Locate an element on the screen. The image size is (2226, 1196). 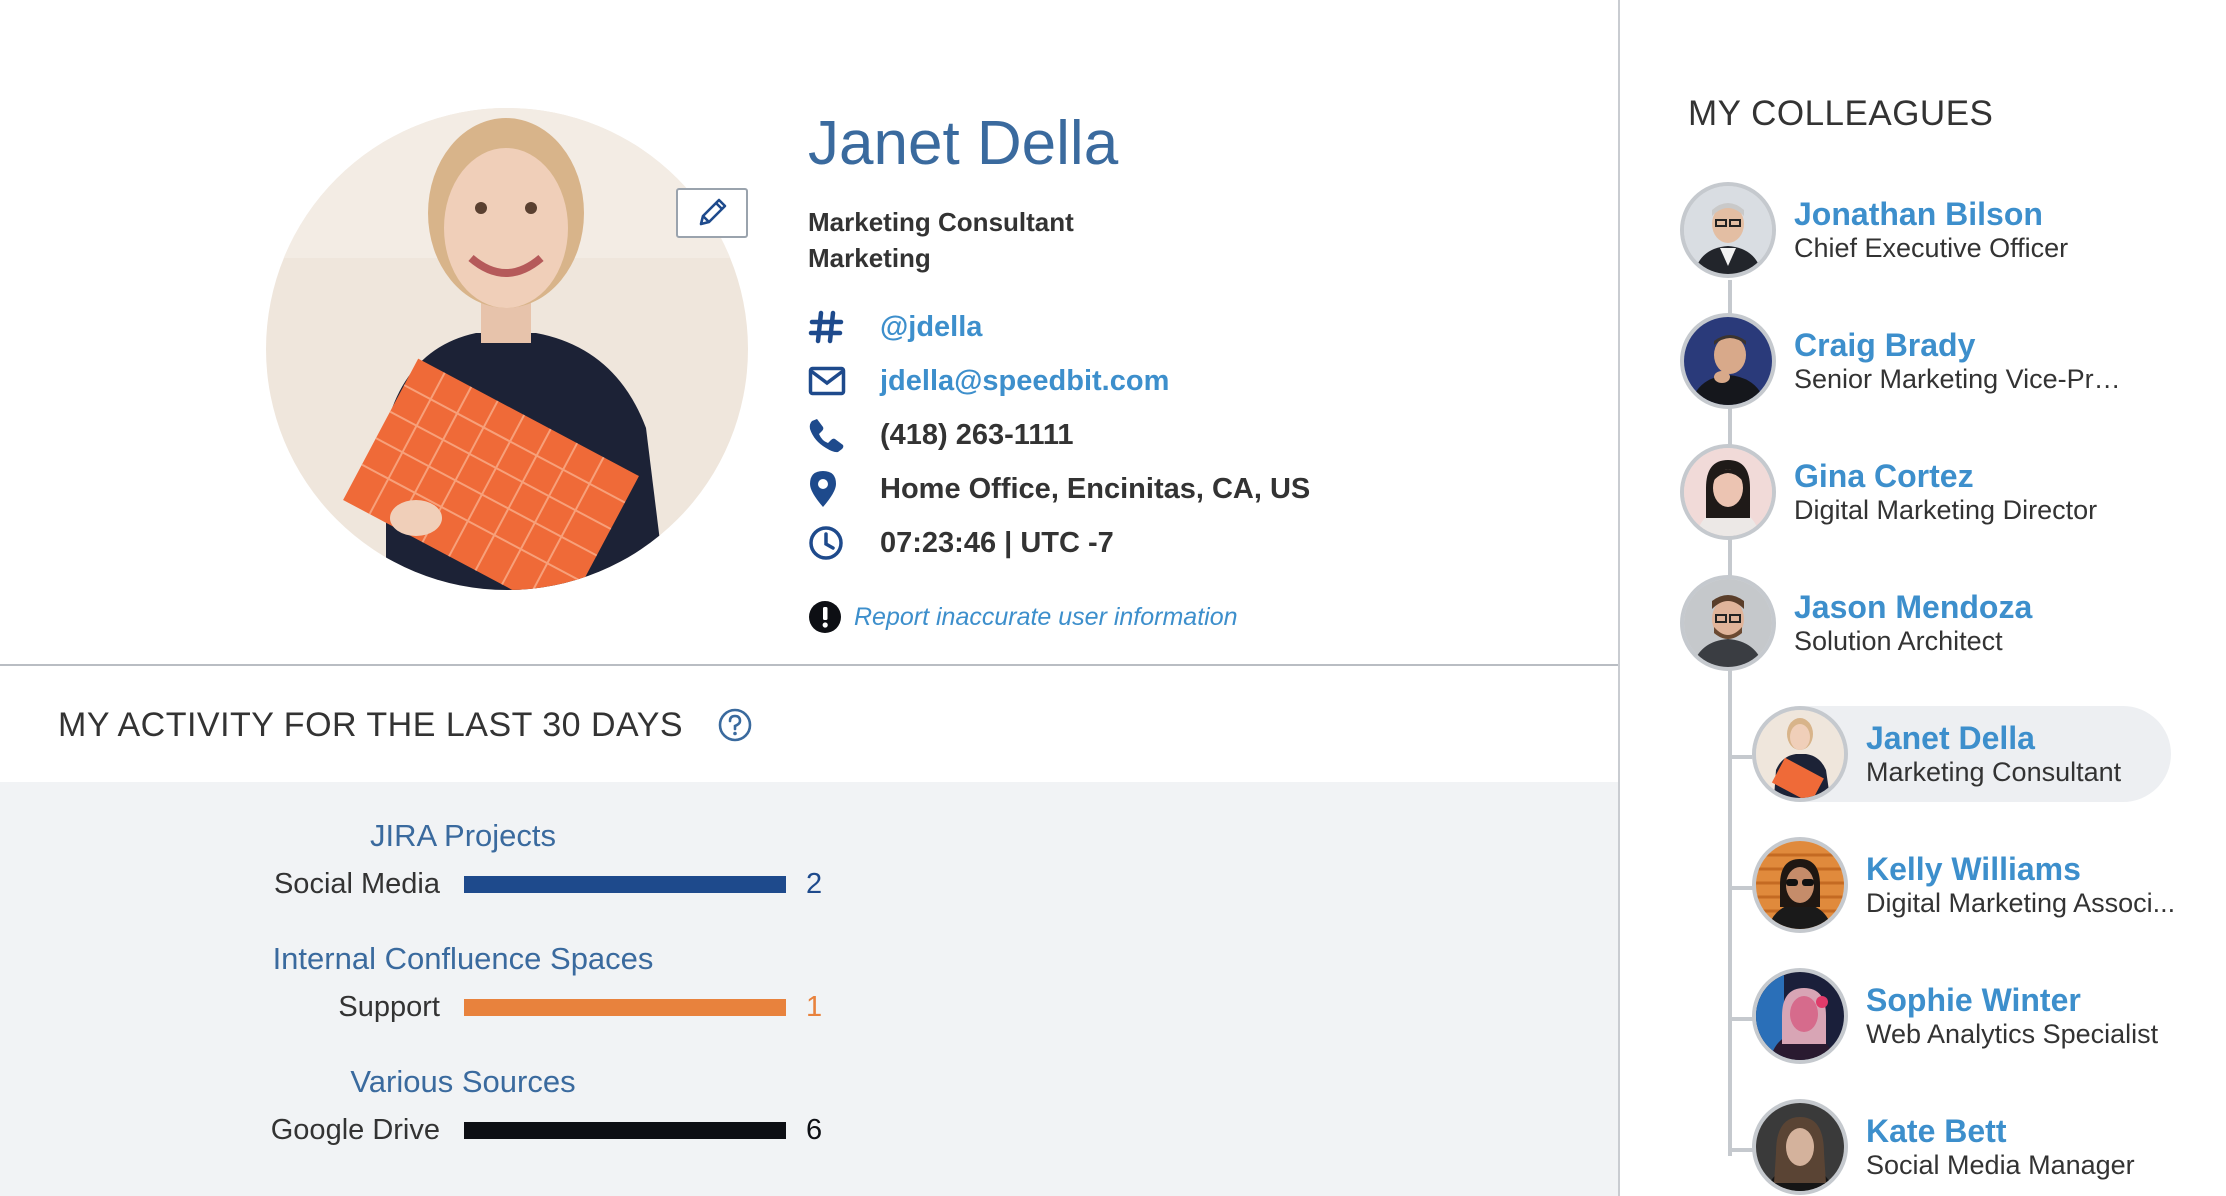
colleague-kate-bett: Kate Bett Social Media Manager is located at coordinates (1943, 1147).